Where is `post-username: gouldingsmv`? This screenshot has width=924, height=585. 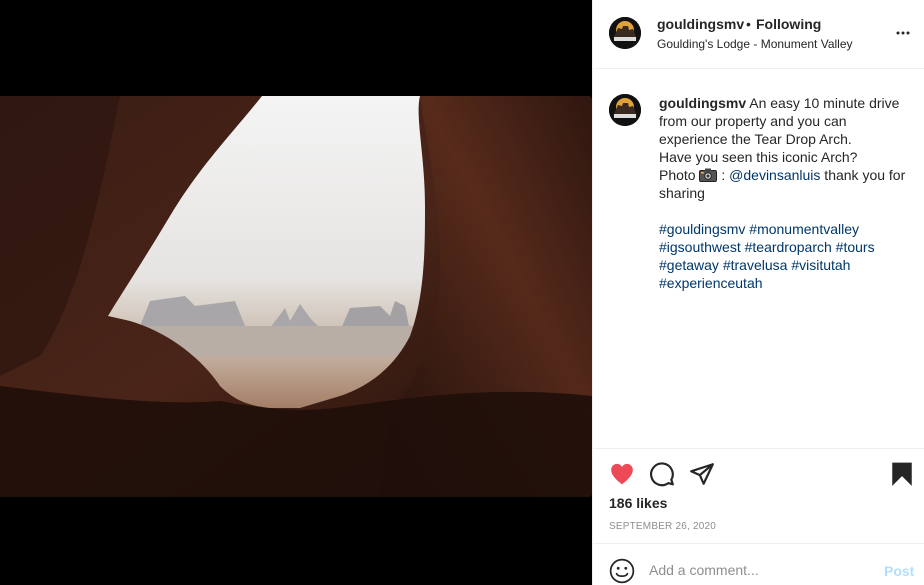 post-username: gouldingsmv is located at coordinates (700, 24).